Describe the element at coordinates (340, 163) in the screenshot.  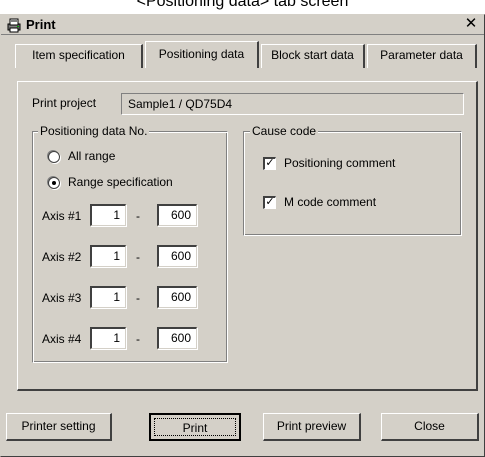
I see `positioning-comment-label: Positioning comment` at that location.